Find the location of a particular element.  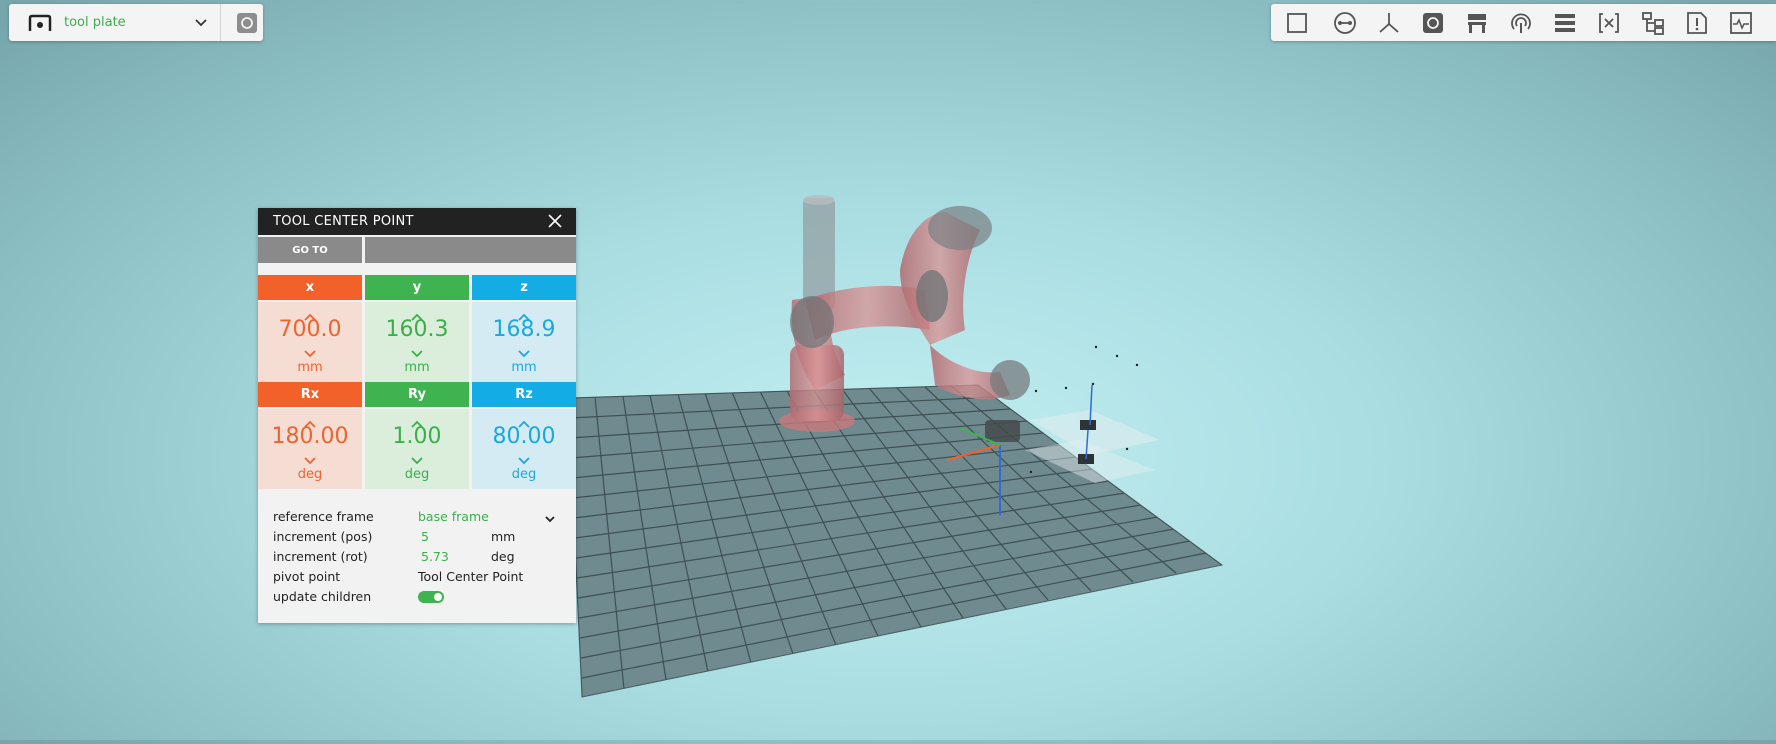

goto-row: GO TO is located at coordinates (417, 251).